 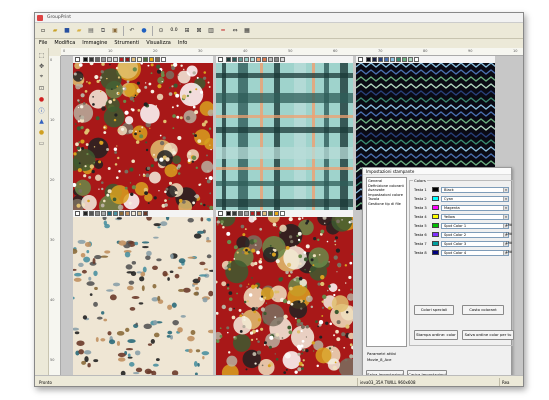 I want to click on floral-red-design, so click(x=143, y=136).